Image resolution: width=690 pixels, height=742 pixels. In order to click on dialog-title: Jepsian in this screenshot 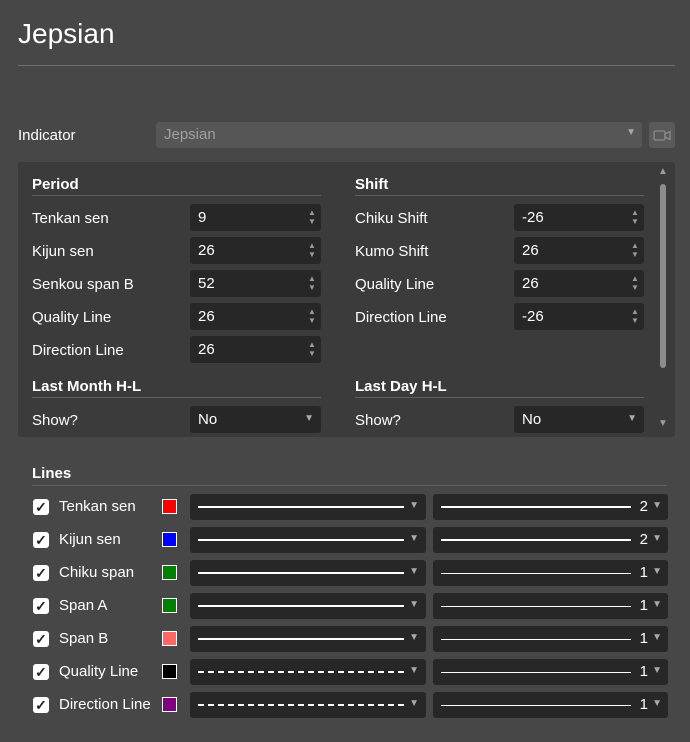, I will do `click(66, 33)`.